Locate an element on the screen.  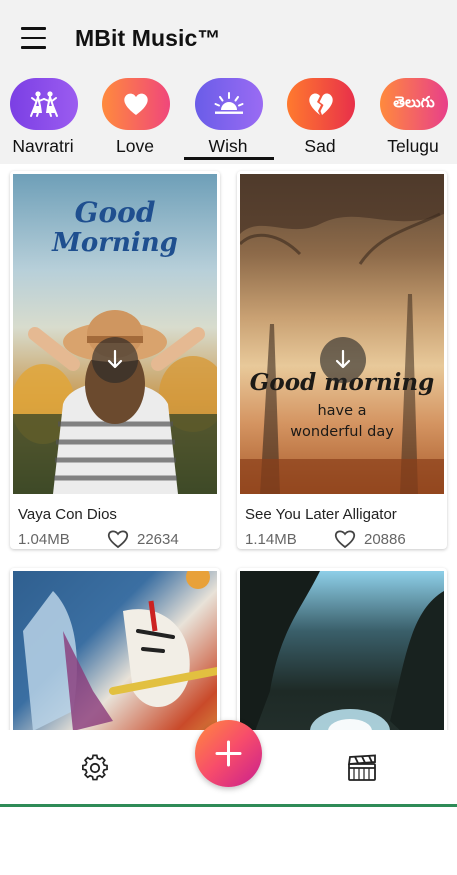
category-label: Love is located at coordinates (135, 146).